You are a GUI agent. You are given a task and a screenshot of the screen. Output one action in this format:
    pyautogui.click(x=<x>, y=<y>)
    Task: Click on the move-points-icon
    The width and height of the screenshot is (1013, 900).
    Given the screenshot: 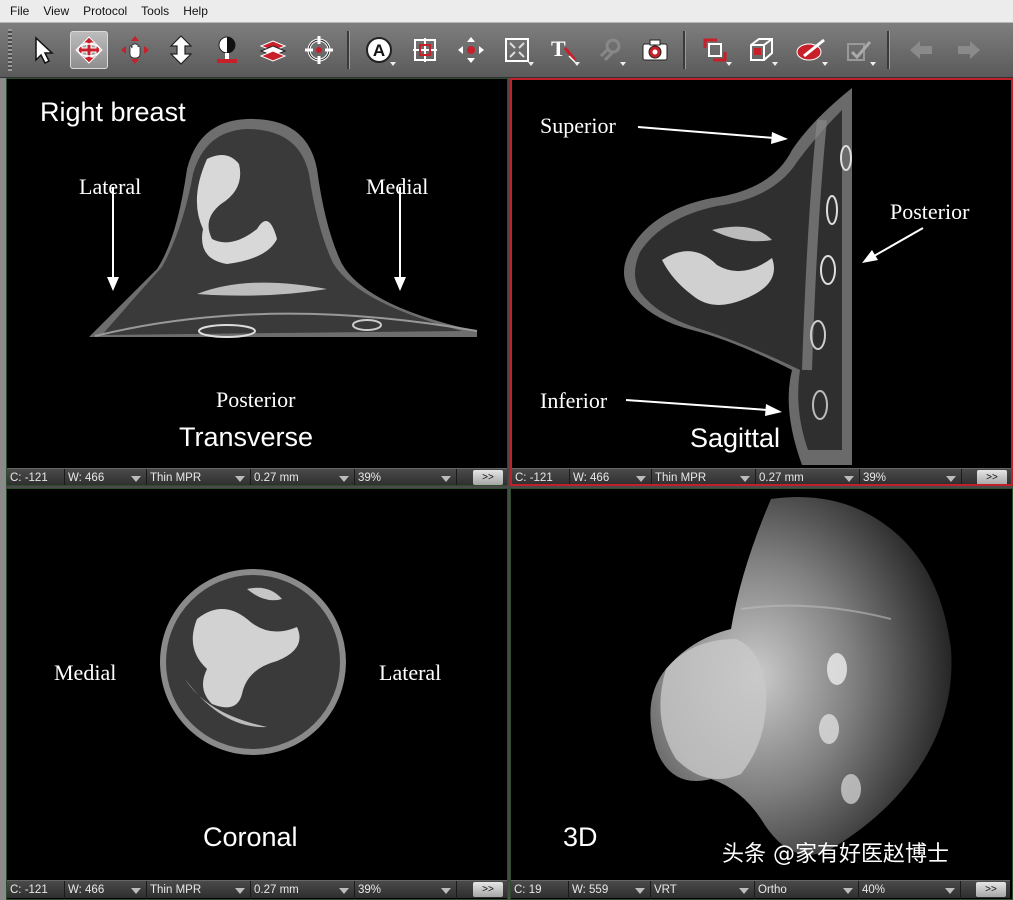 What is the action you would take?
    pyautogui.click(x=471, y=50)
    